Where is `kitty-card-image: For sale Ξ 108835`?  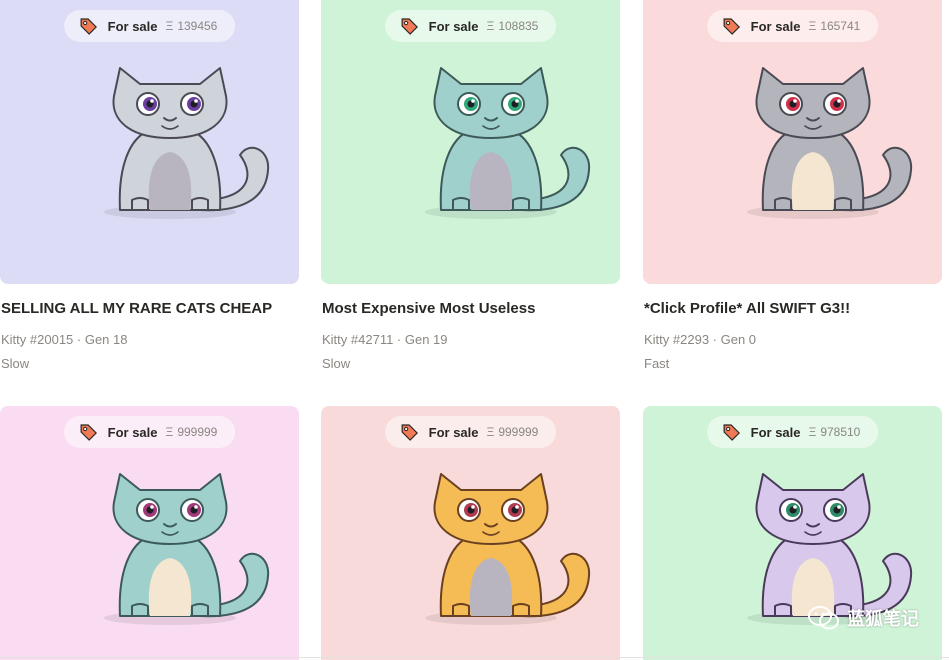
kitty-card-image: For sale Ξ 108835 is located at coordinates (470, 142).